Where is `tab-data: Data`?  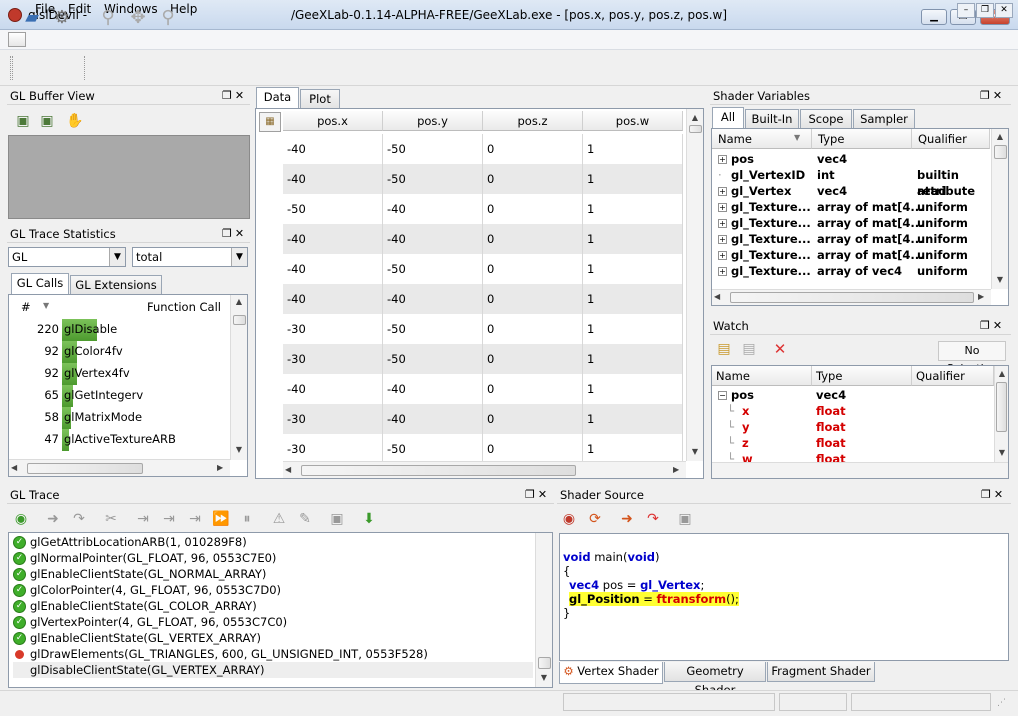
tab-data: Data is located at coordinates (277, 98).